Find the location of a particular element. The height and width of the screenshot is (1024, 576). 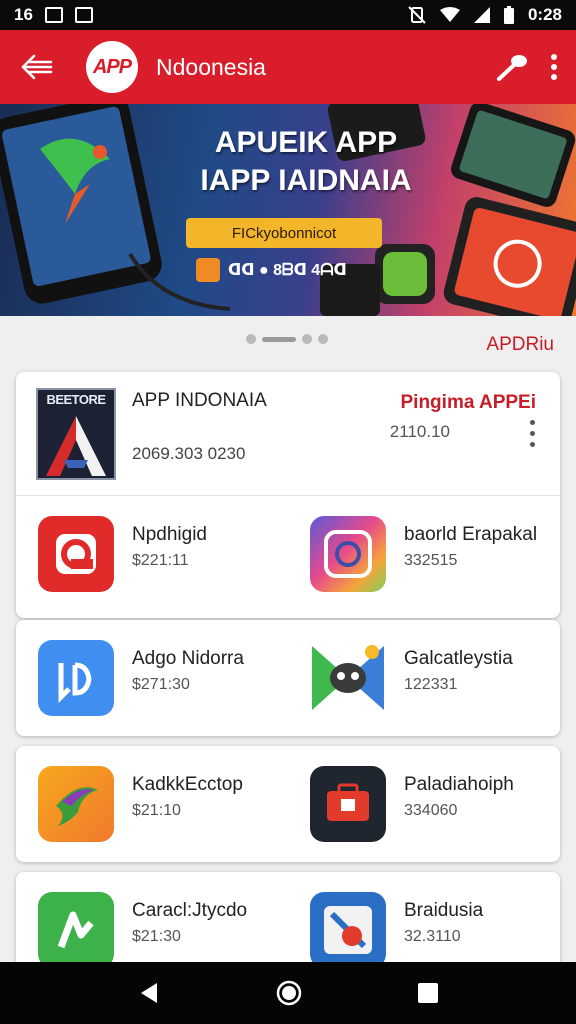

vibrate-off-icon is located at coordinates (417, 15).